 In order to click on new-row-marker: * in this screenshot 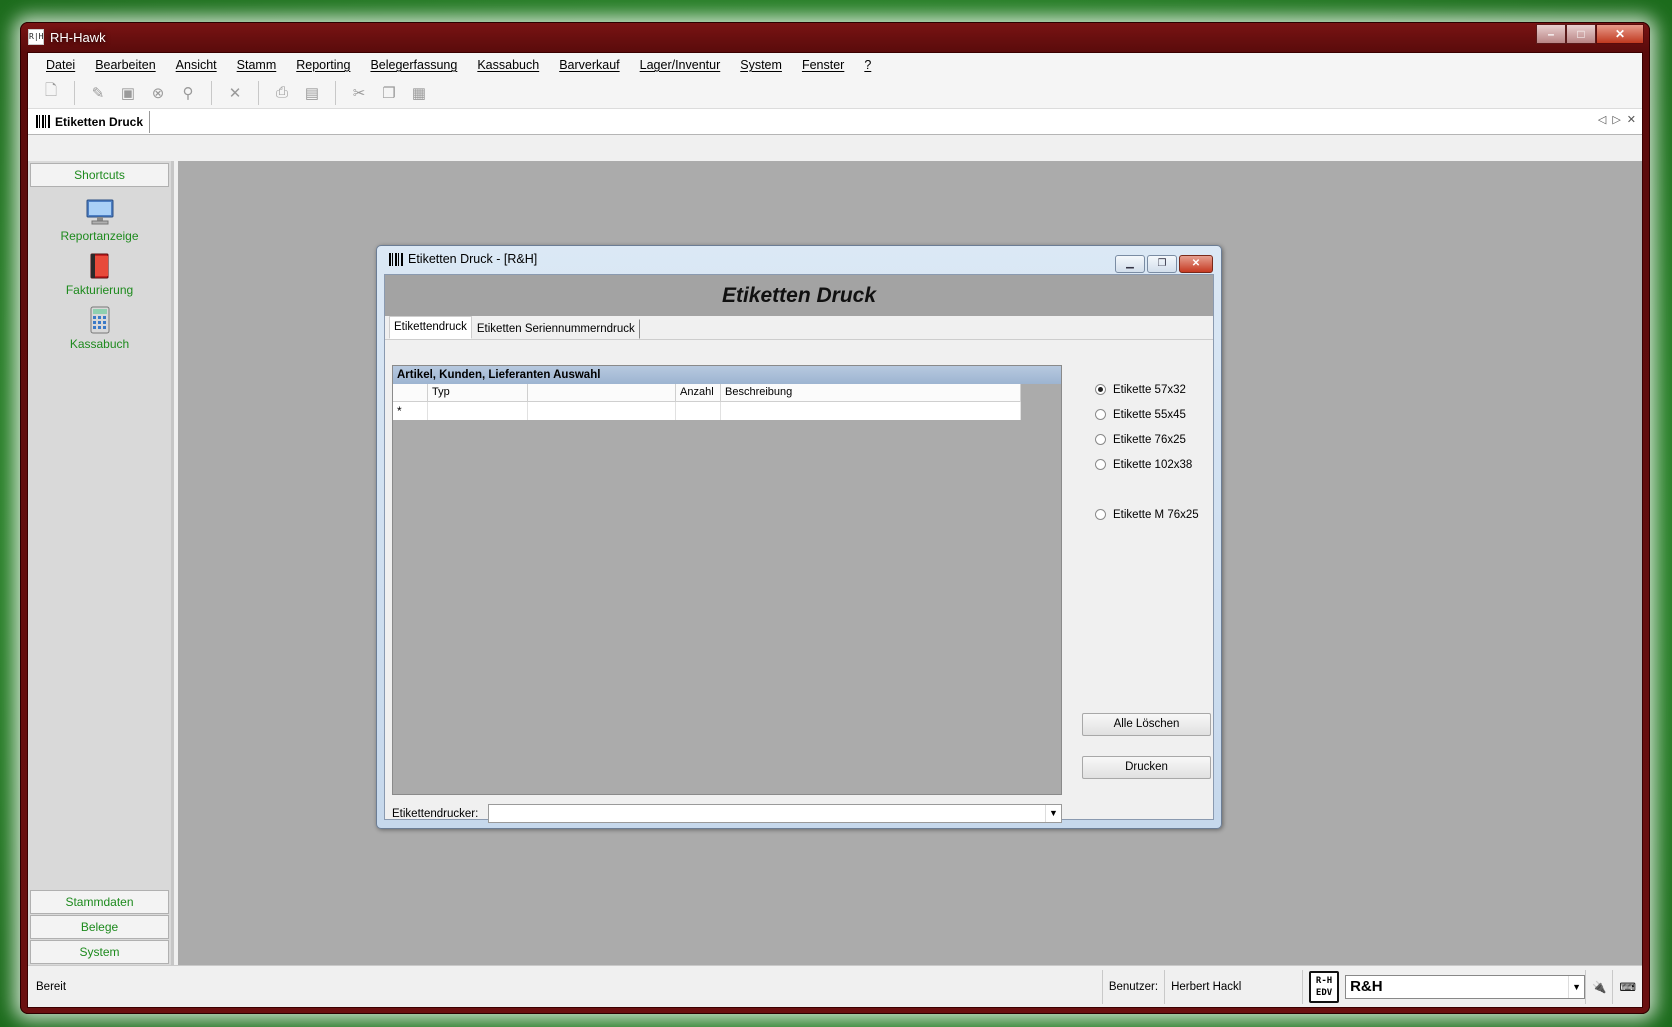, I will do `click(410, 411)`.